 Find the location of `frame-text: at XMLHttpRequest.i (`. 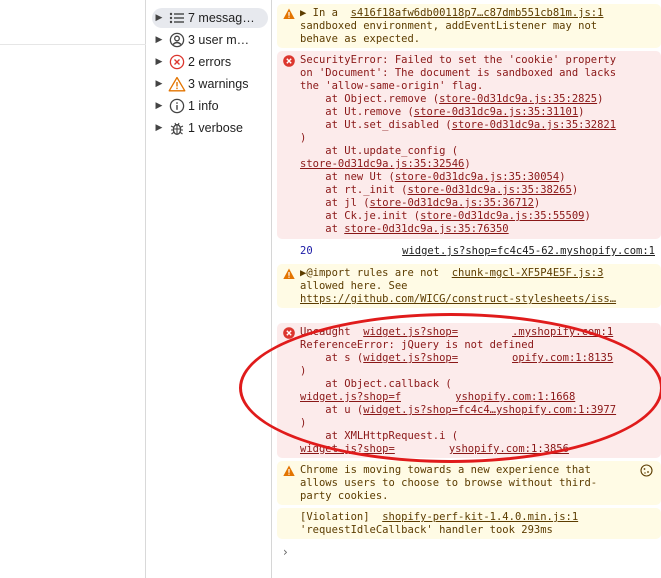

frame-text: at XMLHttpRequest.i ( is located at coordinates (379, 436).